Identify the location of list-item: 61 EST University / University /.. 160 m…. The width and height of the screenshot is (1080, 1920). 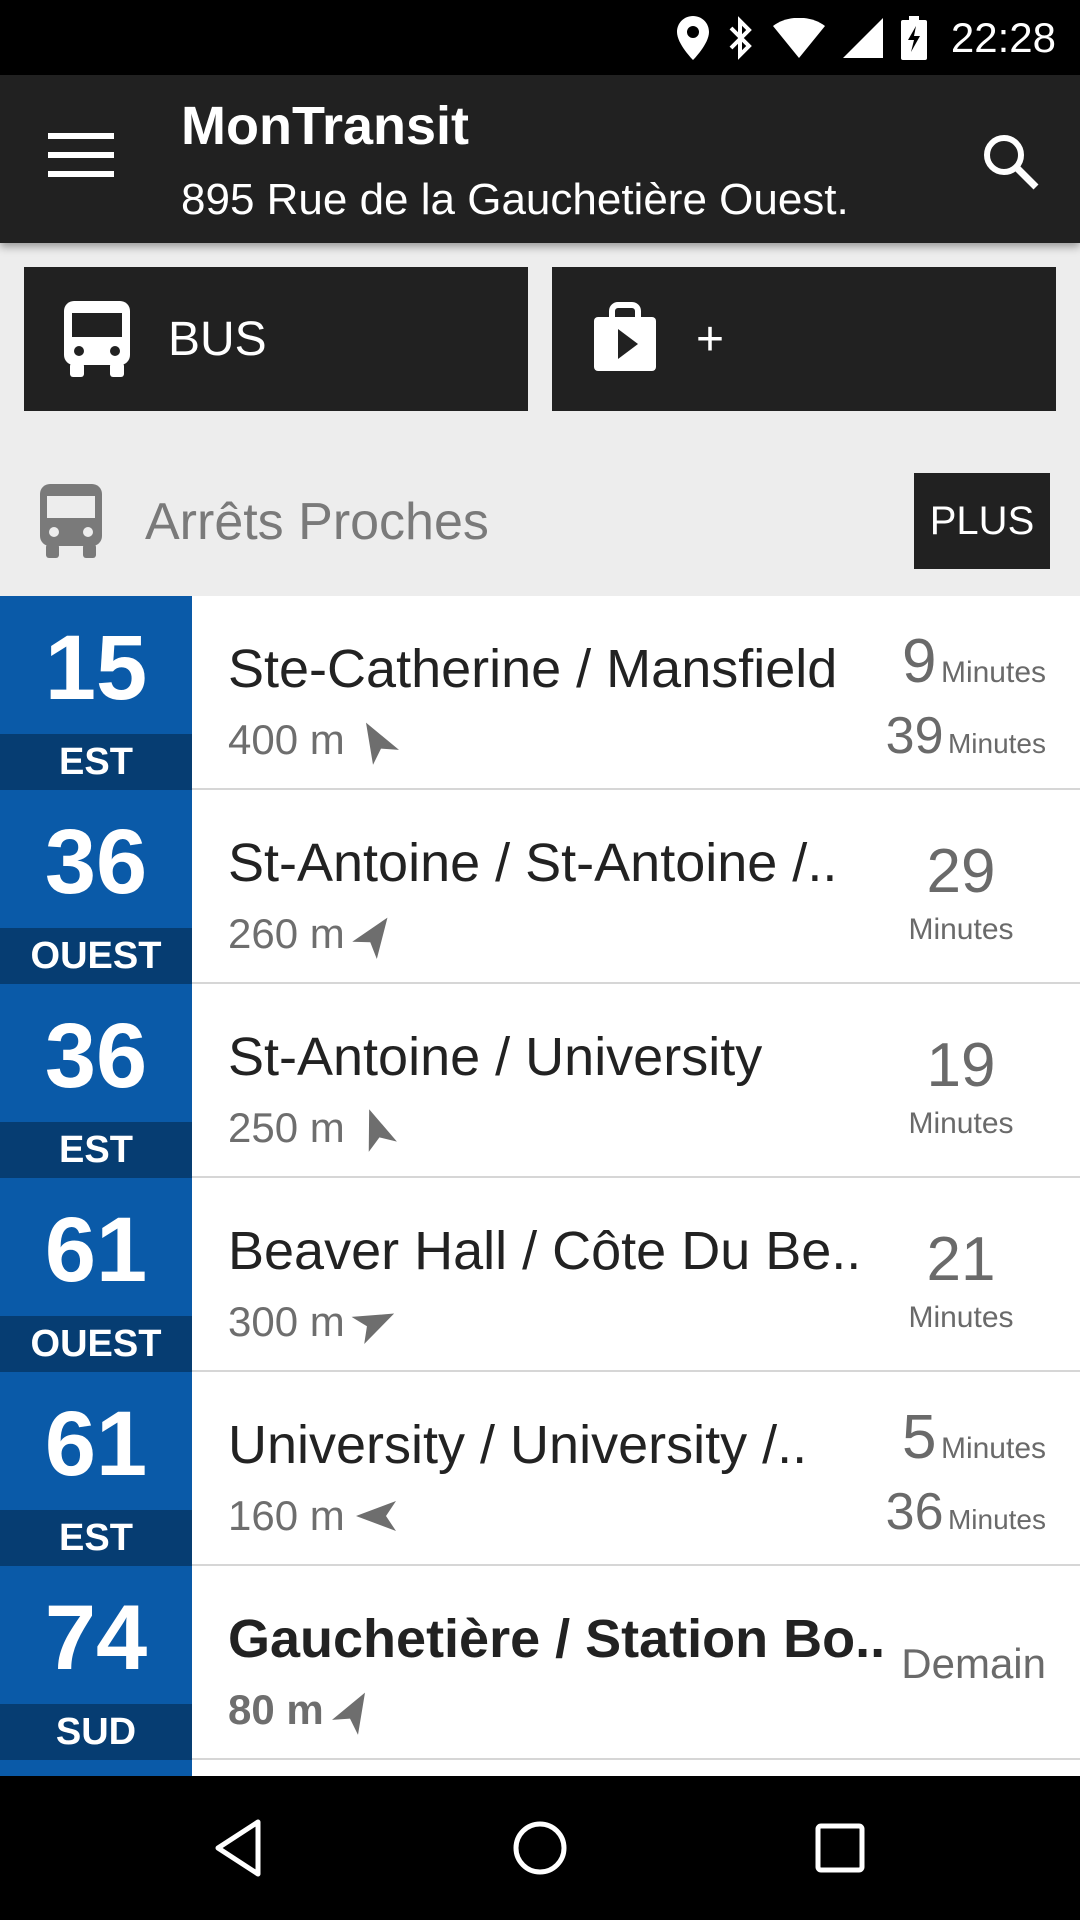
(540, 1469).